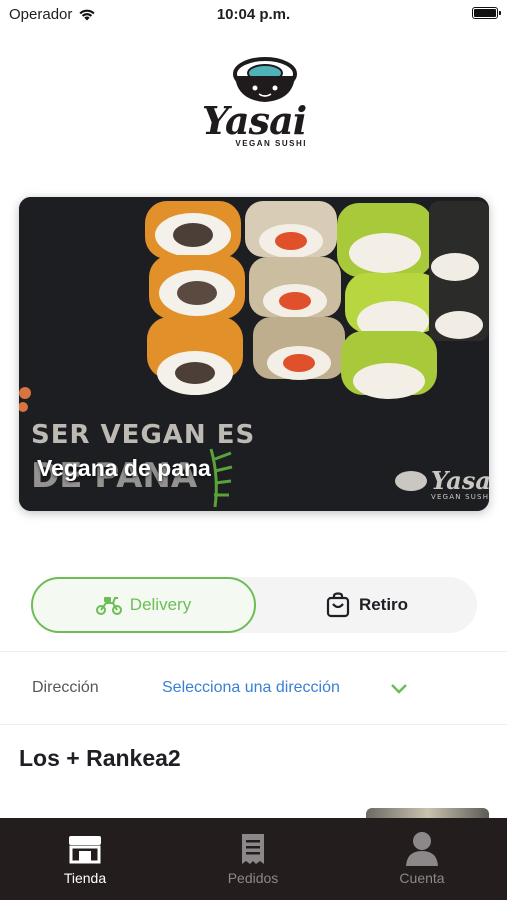 The image size is (507, 900). What do you see at coordinates (383, 604) in the screenshot?
I see `pickup-label: Retiro` at bounding box center [383, 604].